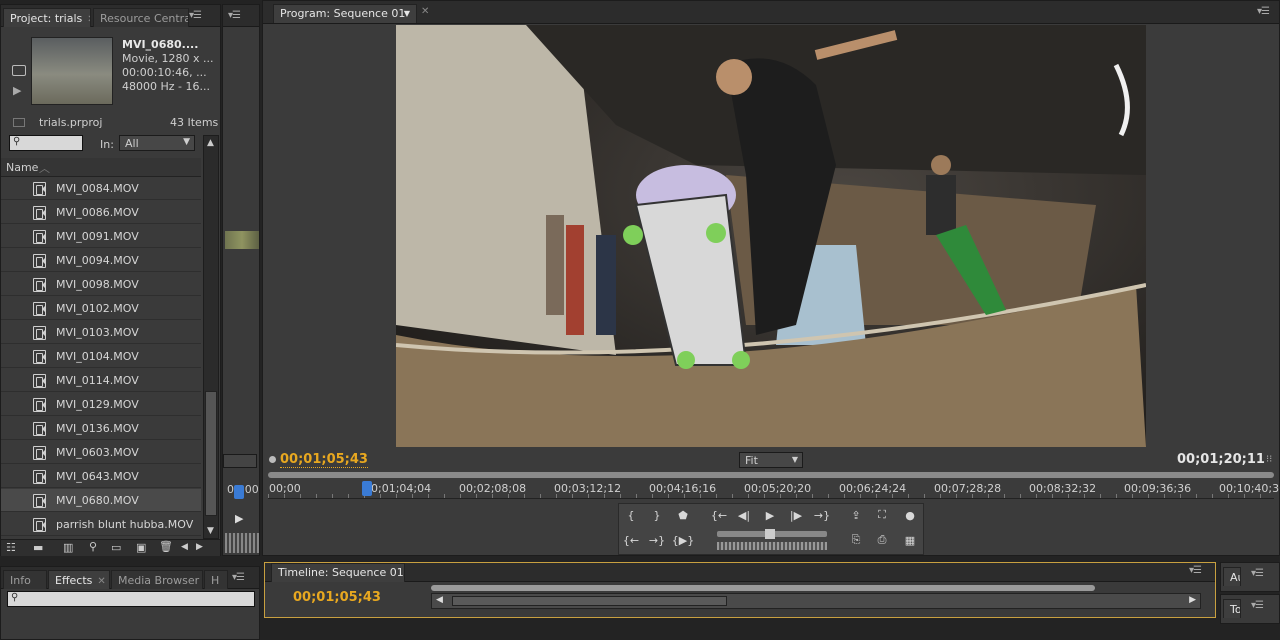 The width and height of the screenshot is (1280, 640). I want to click on list-view-icon: ☷, so click(11, 547).